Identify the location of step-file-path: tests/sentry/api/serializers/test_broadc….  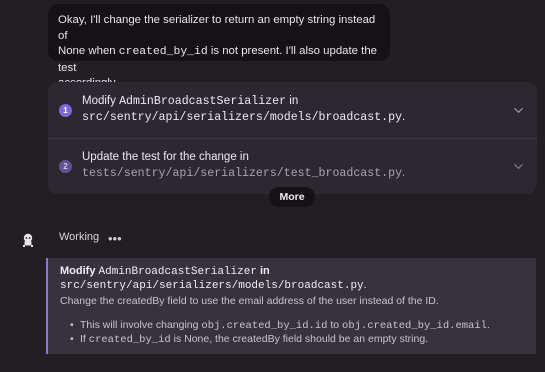
(243, 174).